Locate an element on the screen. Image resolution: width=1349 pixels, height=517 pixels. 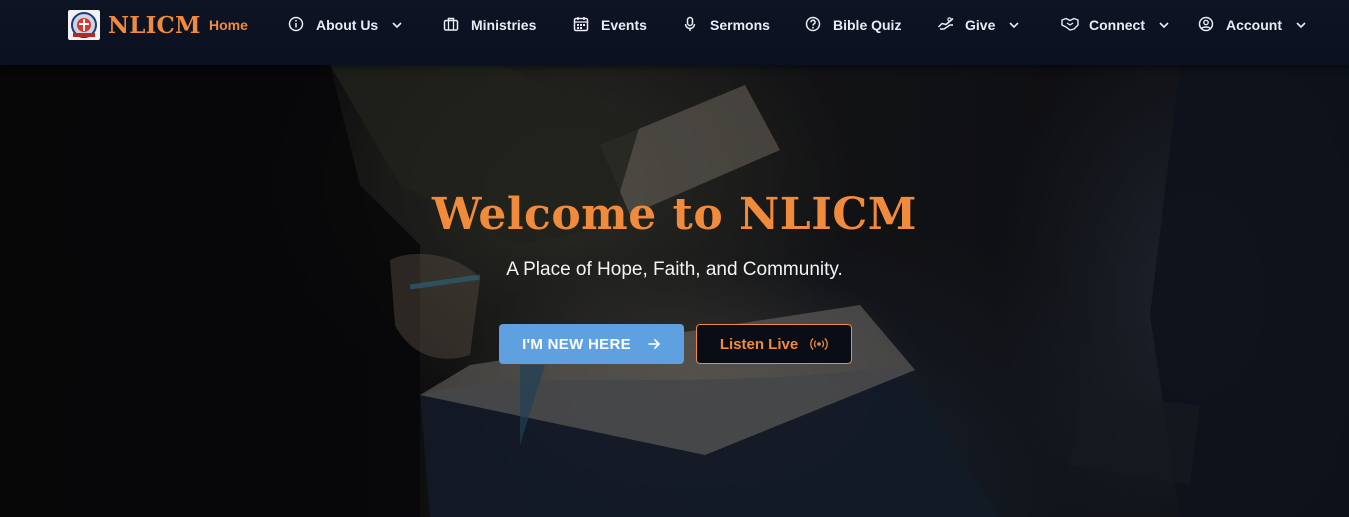
listen-live-button: Listen Live is located at coordinates (774, 344).